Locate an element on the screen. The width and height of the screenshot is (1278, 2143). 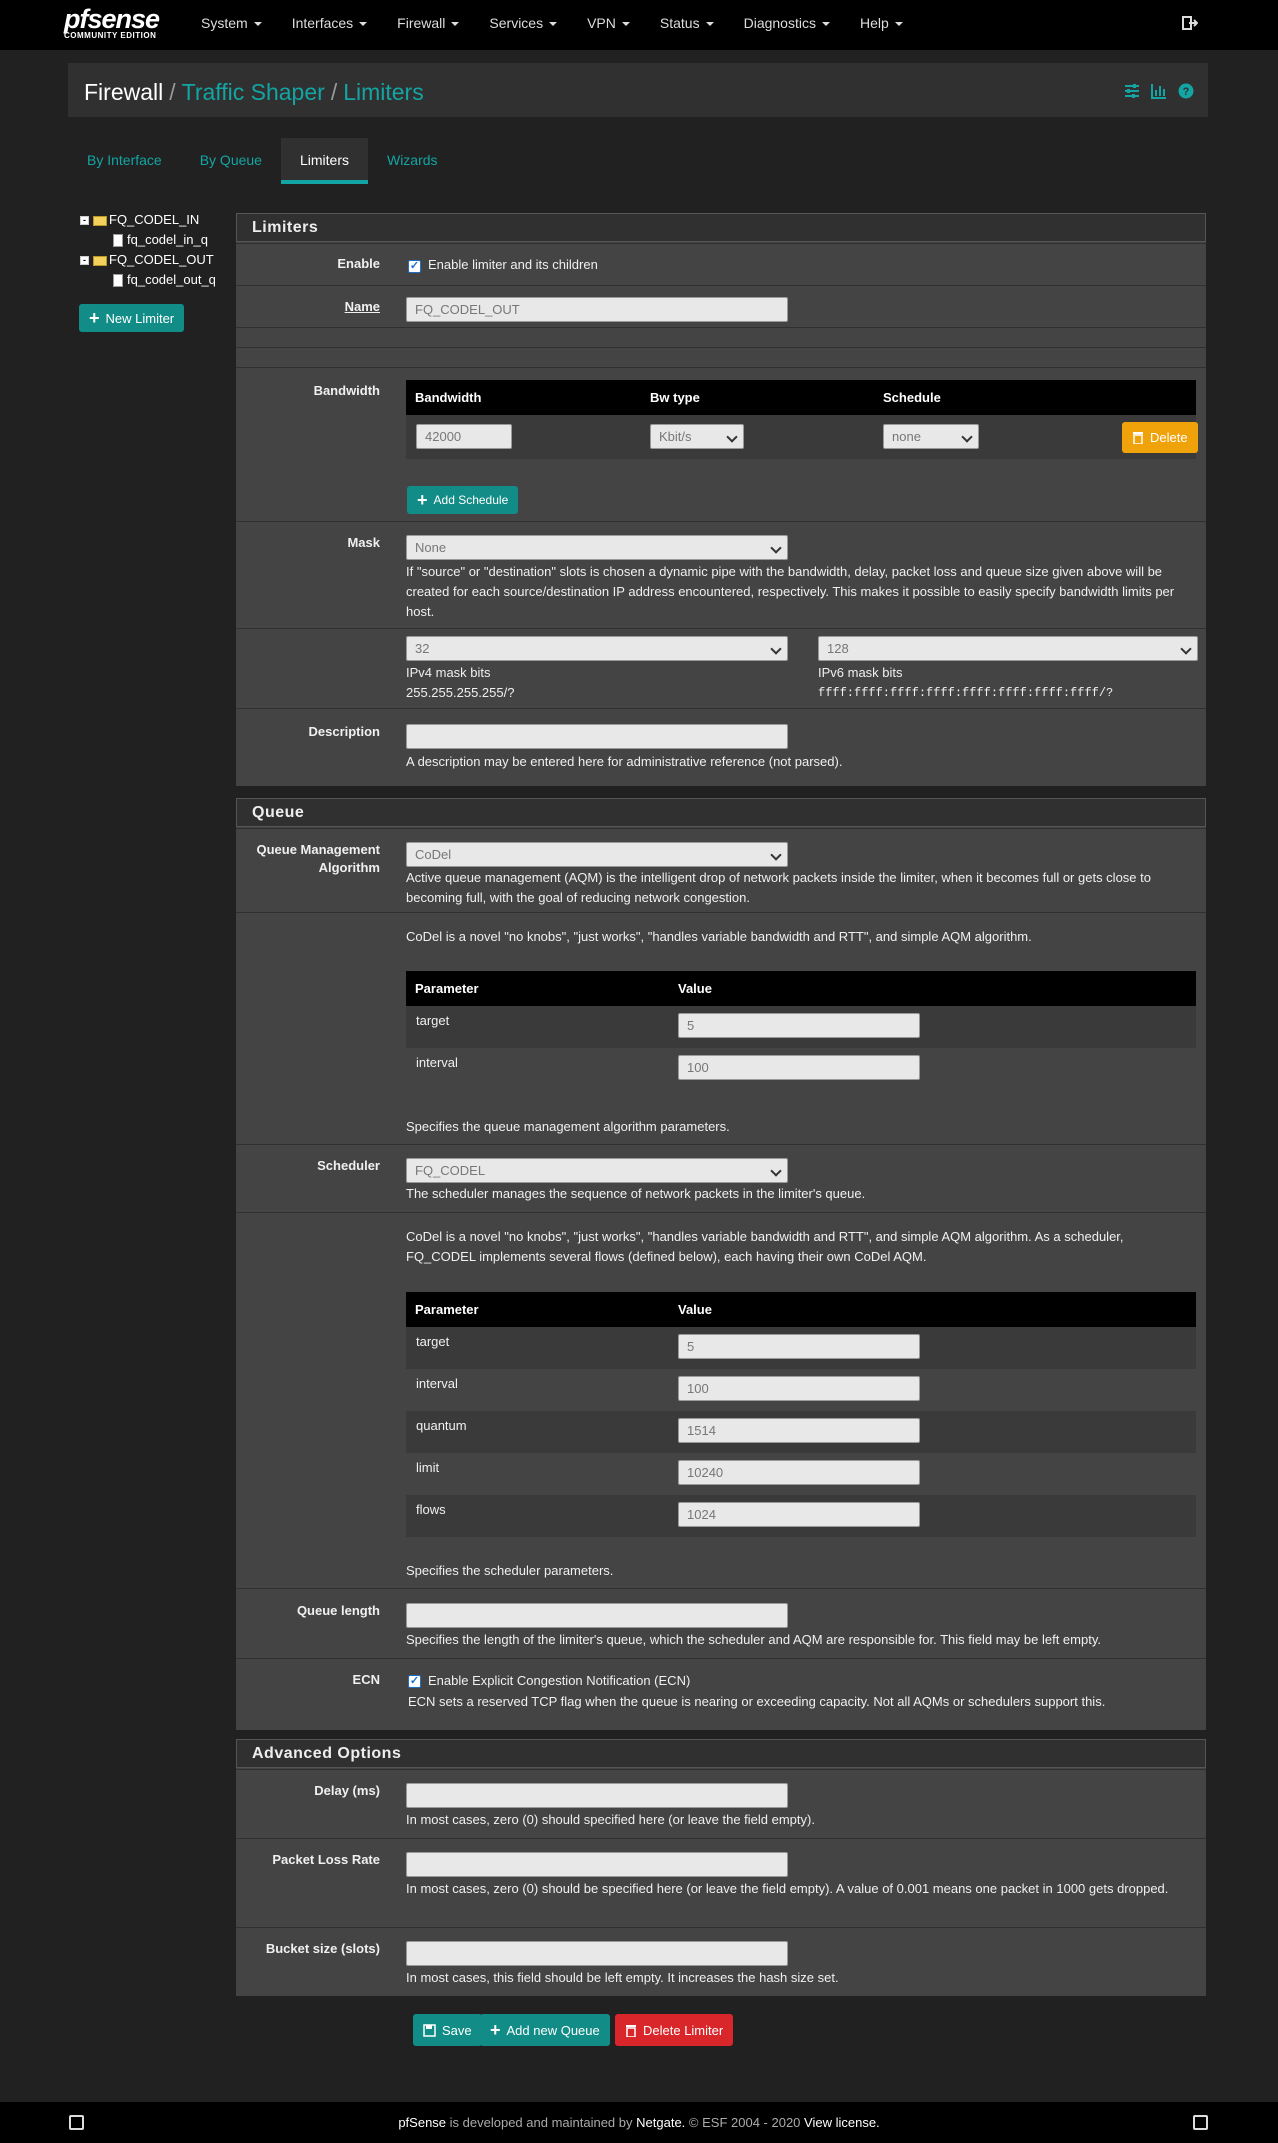
footer-brand: pfSense is located at coordinates (422, 2122).